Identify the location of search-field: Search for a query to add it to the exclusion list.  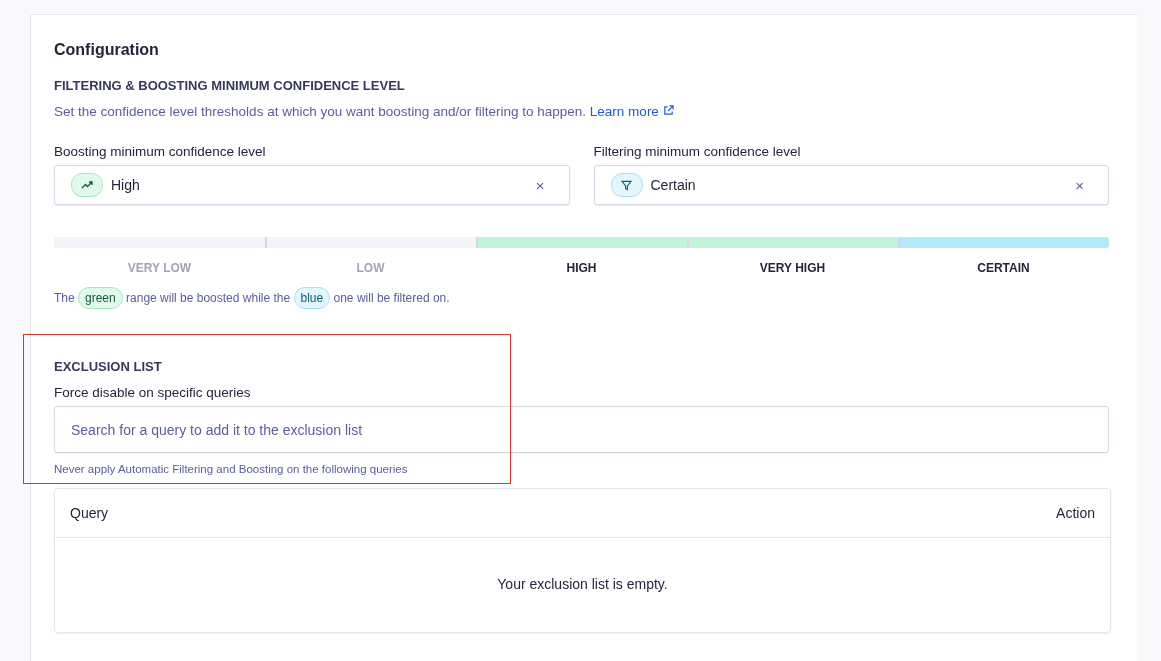
(581, 429).